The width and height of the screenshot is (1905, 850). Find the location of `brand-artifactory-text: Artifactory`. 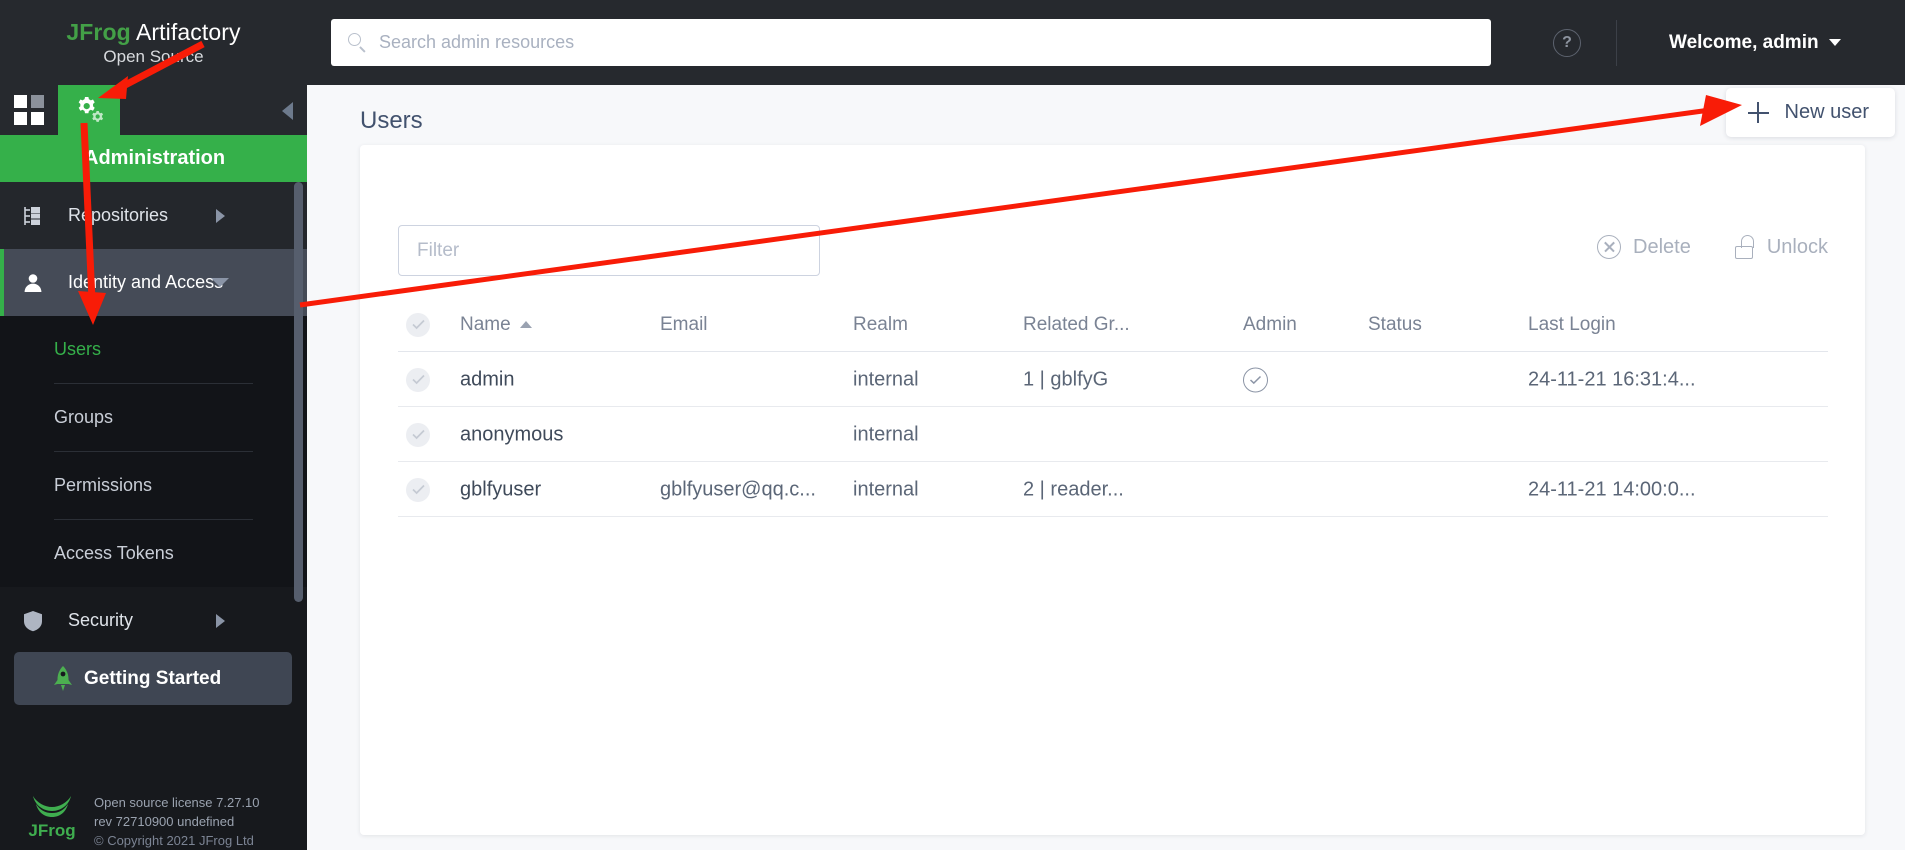

brand-artifactory-text: Artifactory is located at coordinates (185, 31).